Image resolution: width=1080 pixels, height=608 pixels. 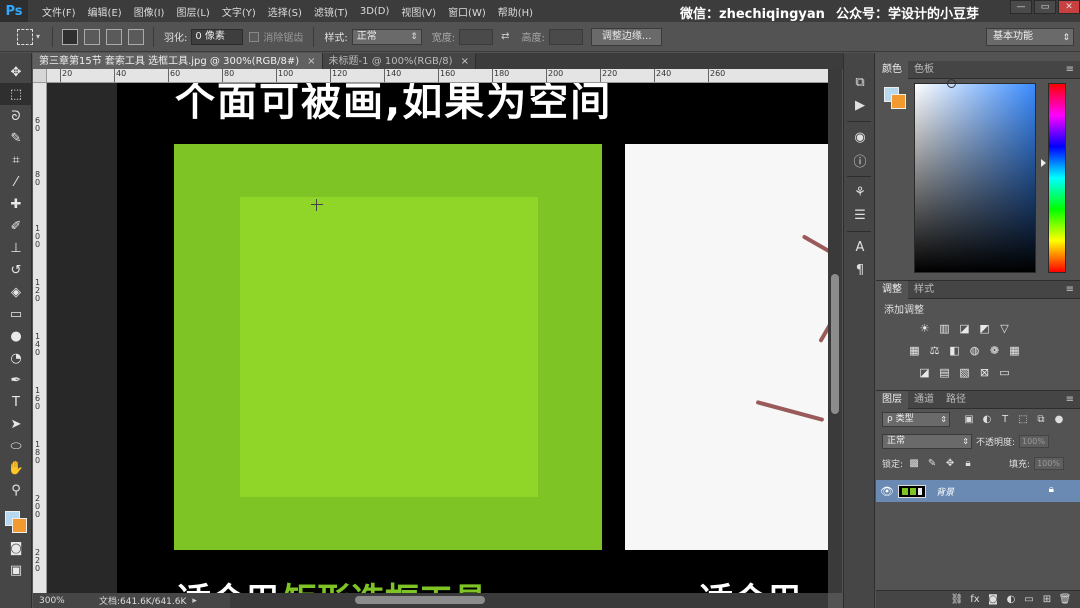 I want to click on subtract-selection-icon, so click(x=114, y=36).